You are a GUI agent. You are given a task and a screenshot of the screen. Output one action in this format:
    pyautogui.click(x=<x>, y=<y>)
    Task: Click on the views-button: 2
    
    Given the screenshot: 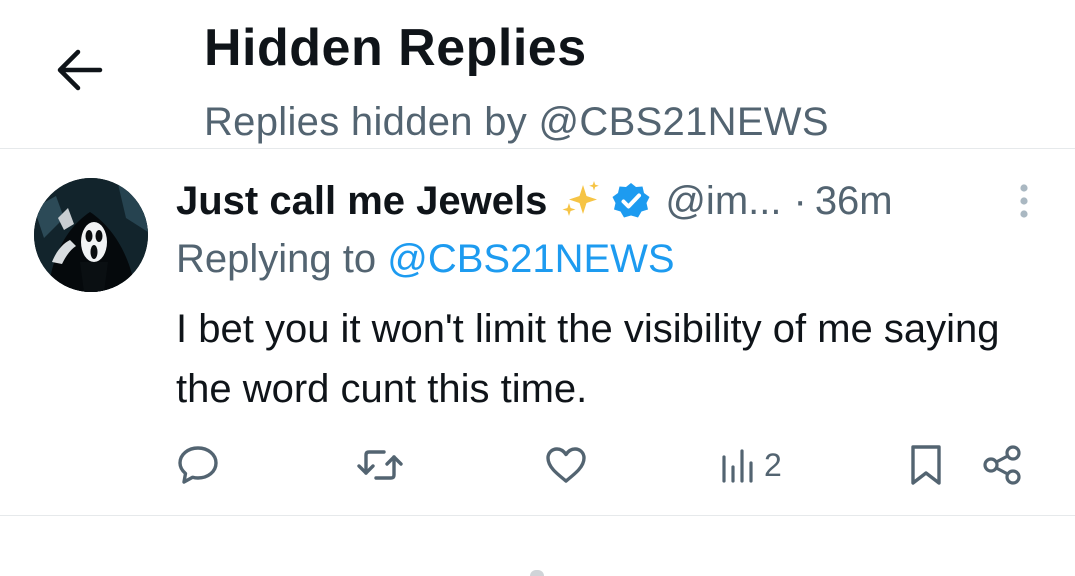 What is the action you would take?
    pyautogui.click(x=750, y=465)
    